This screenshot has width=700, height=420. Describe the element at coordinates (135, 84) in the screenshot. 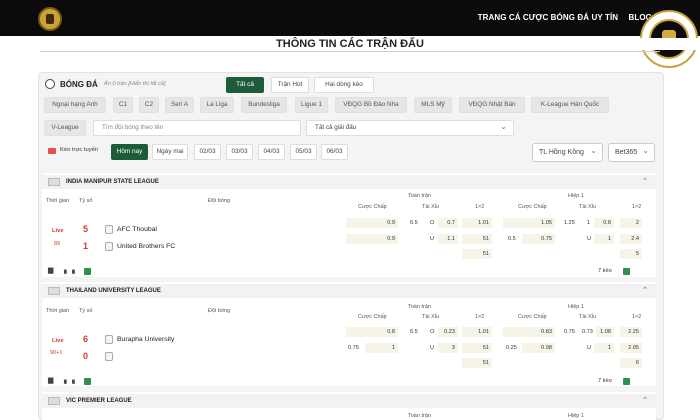

I see `hidden-matches-hint: Ẩn 0 trận [Hiển thị tất cả]` at that location.